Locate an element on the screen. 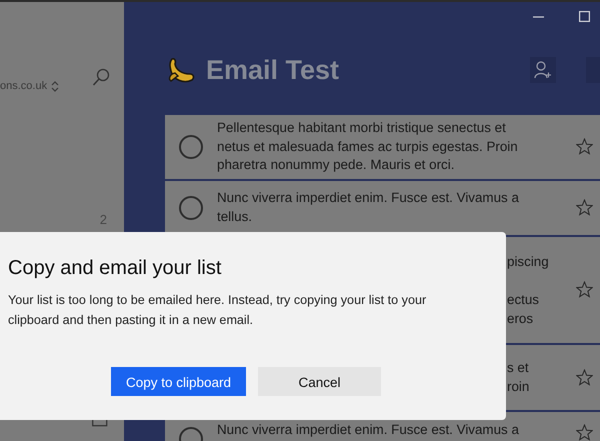 The width and height of the screenshot is (600, 441). task-text: Nunc viverra imperdiet enim. Fusce est. Vivamus a is located at coordinates (368, 429).